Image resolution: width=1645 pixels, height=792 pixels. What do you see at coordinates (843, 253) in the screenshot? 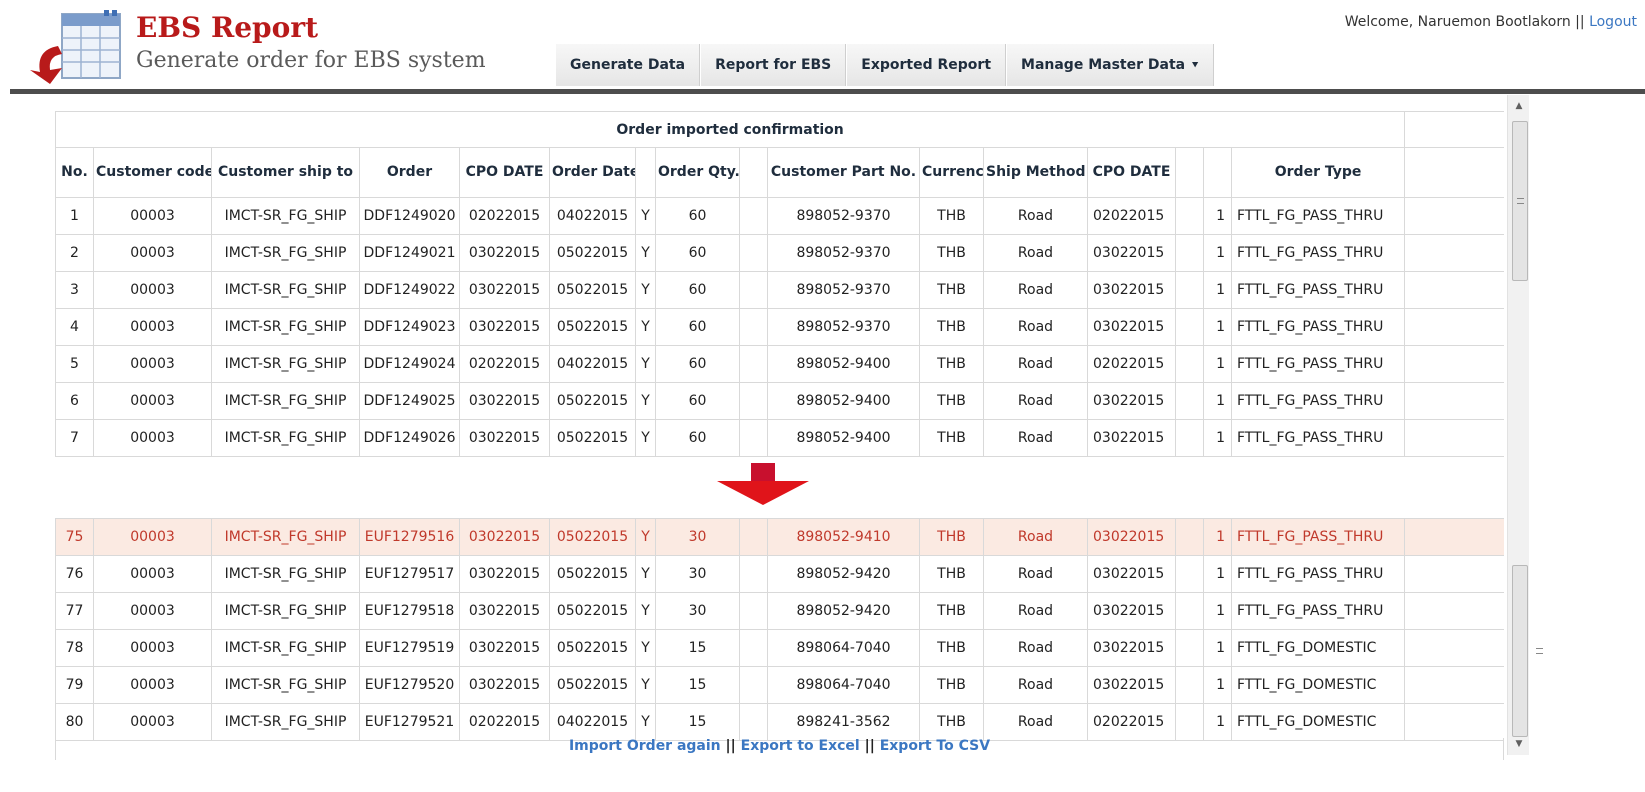
I see `table-cell: 898052-9370` at bounding box center [843, 253].